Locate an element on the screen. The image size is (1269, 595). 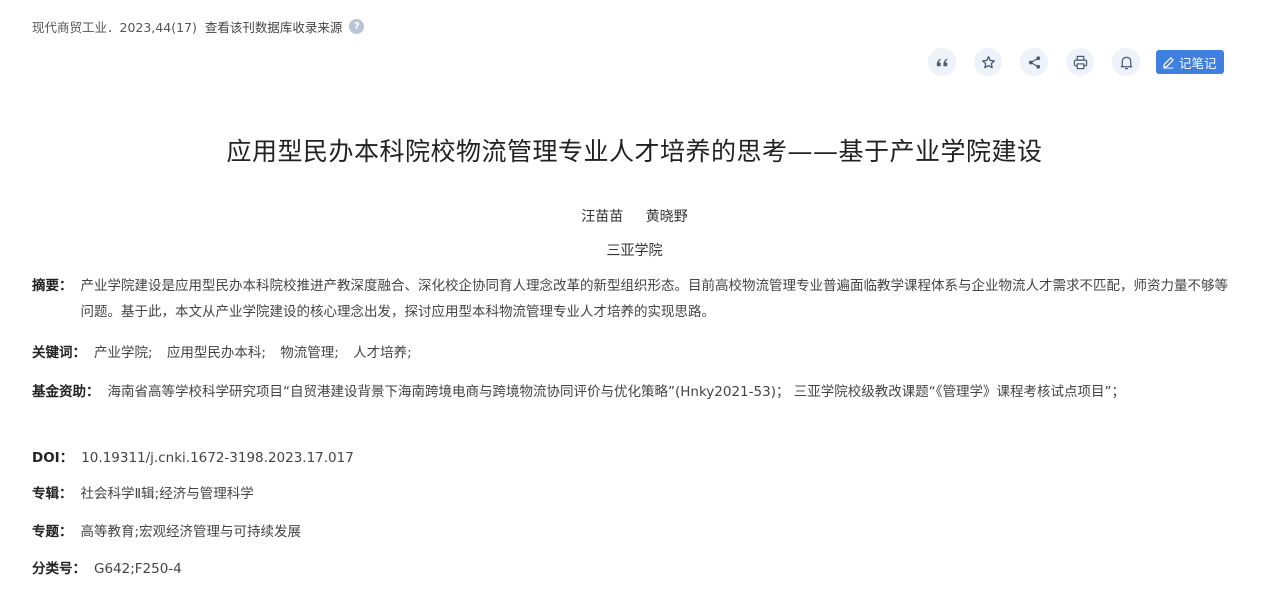
print-icon is located at coordinates (1080, 62).